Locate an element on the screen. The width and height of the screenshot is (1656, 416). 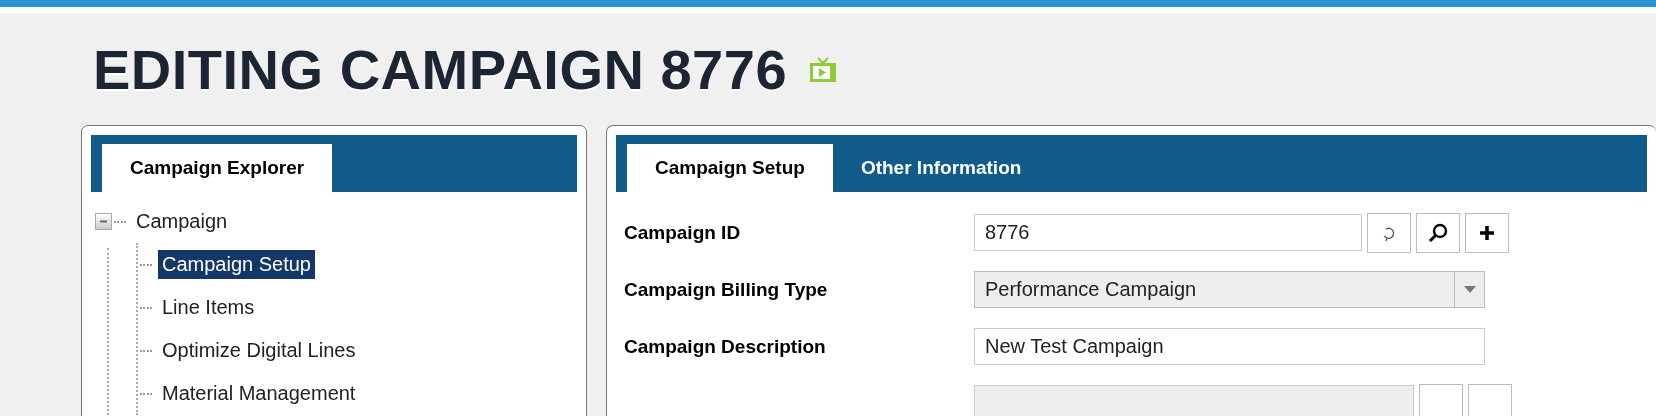
description-field: New Test Campaign is located at coordinates (1229, 346).